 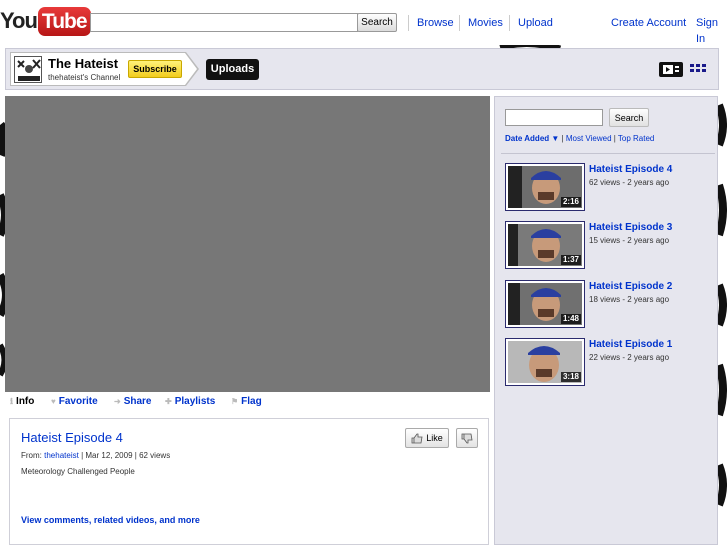 I want to click on chevron-down-icon: ▼, so click(x=555, y=138).